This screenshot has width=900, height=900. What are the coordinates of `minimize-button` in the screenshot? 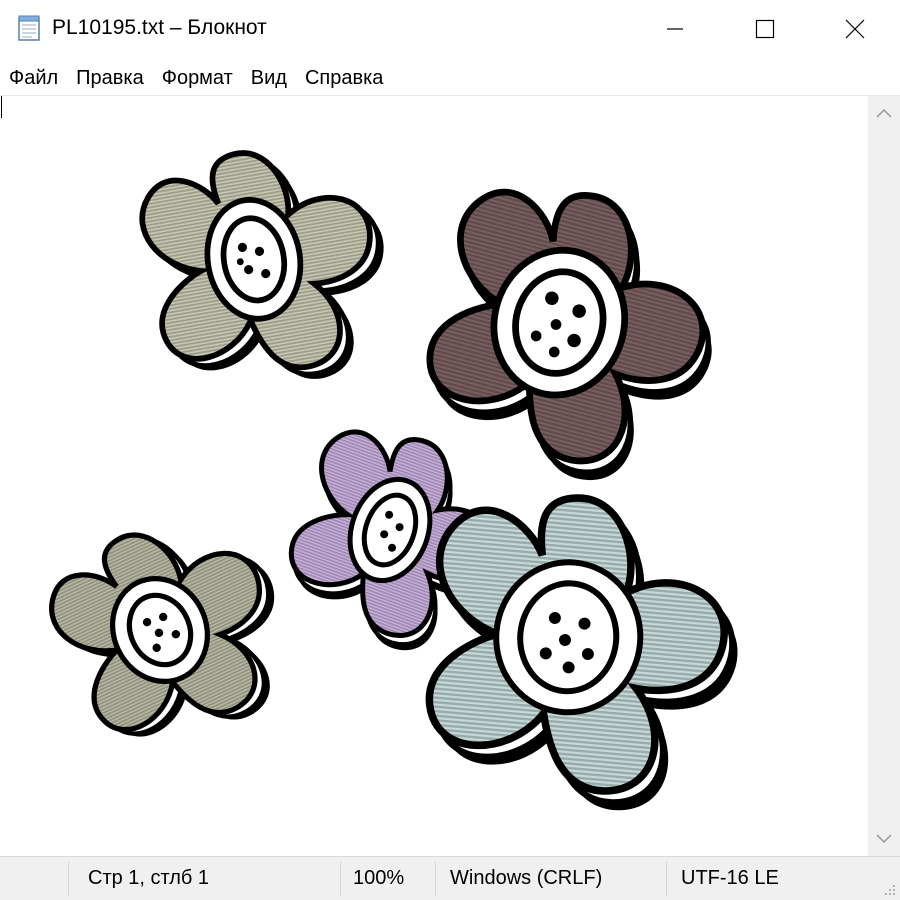 It's located at (675, 29).